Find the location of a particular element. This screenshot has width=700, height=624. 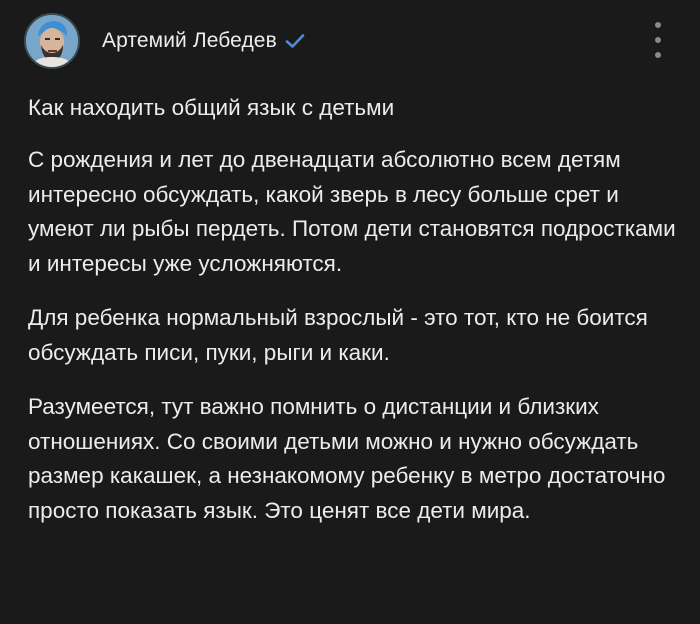

author-avatar is located at coordinates (52, 41).